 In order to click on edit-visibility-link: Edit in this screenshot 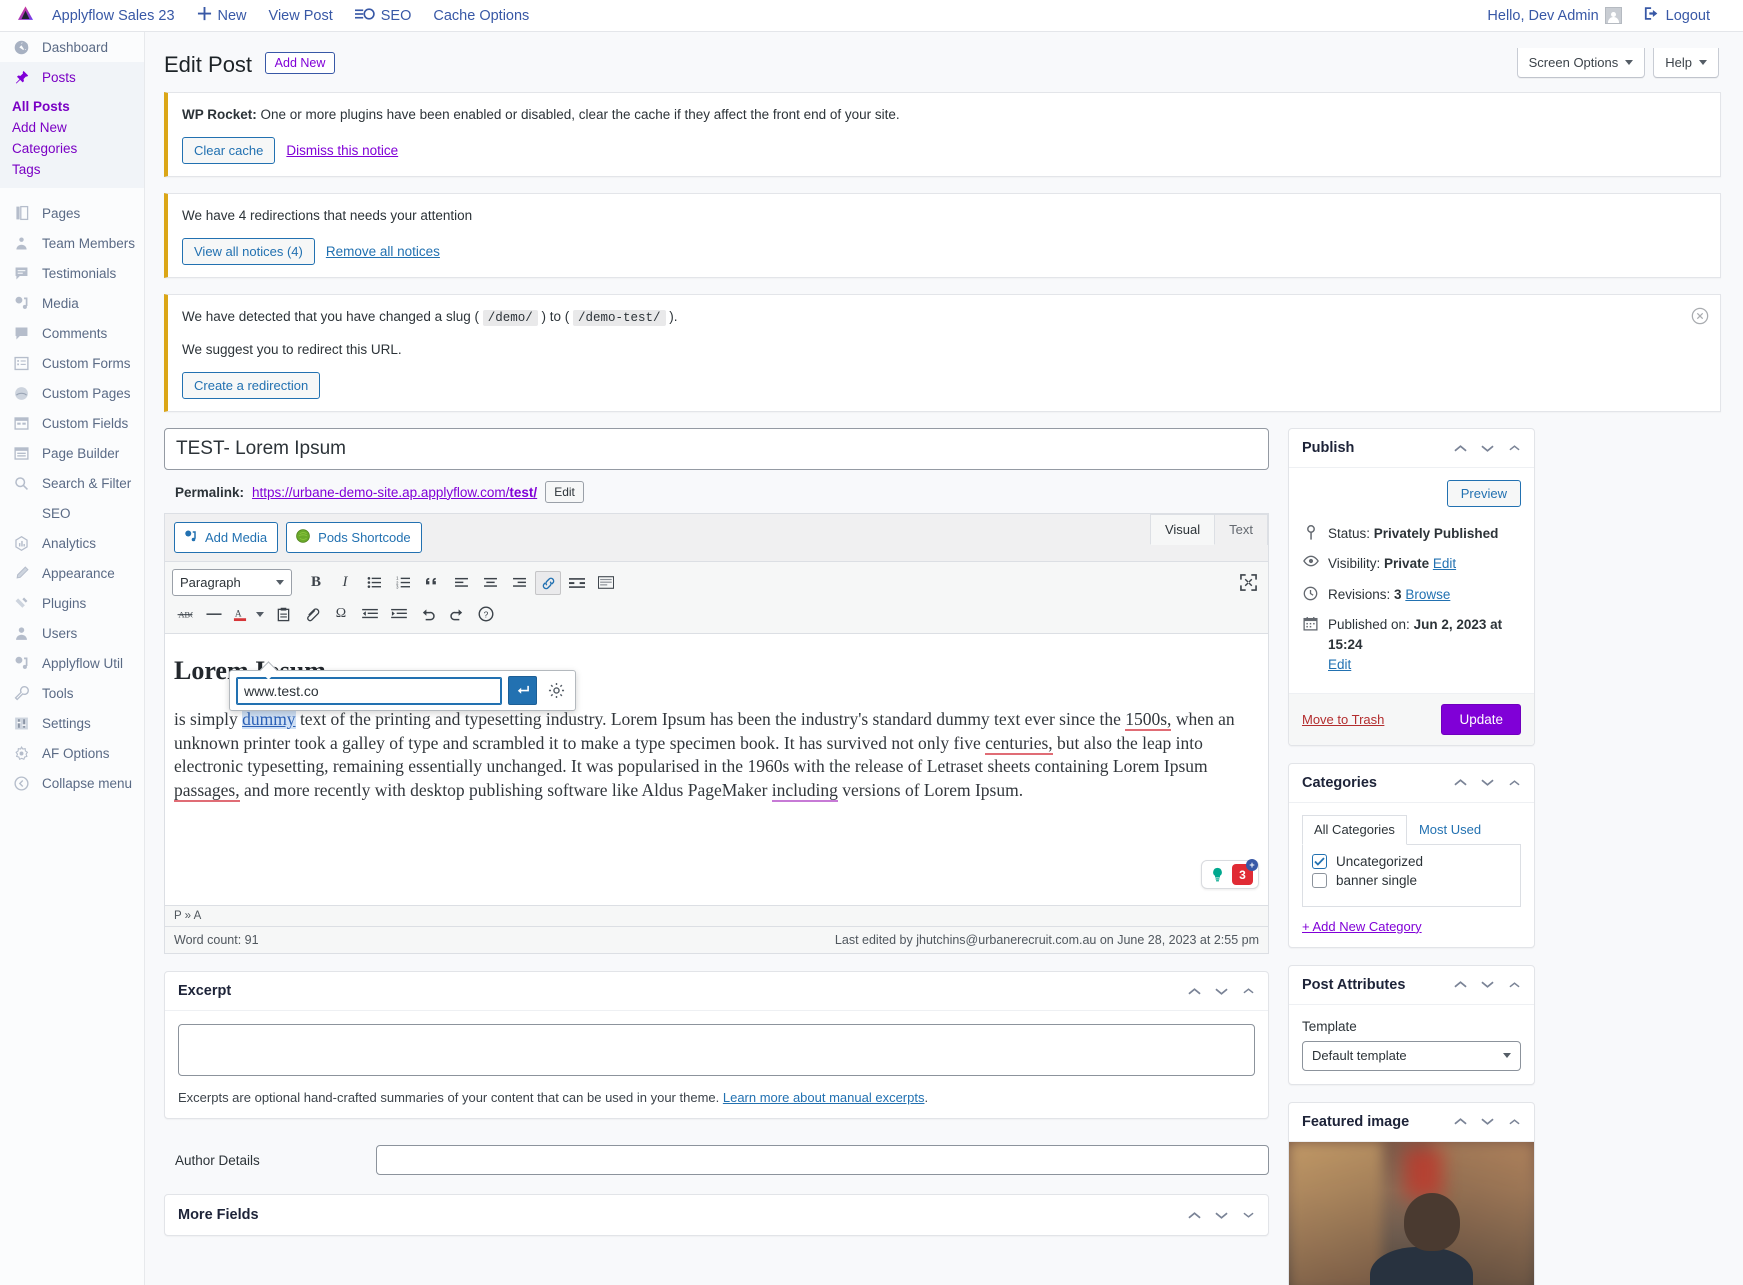, I will do `click(1444, 563)`.